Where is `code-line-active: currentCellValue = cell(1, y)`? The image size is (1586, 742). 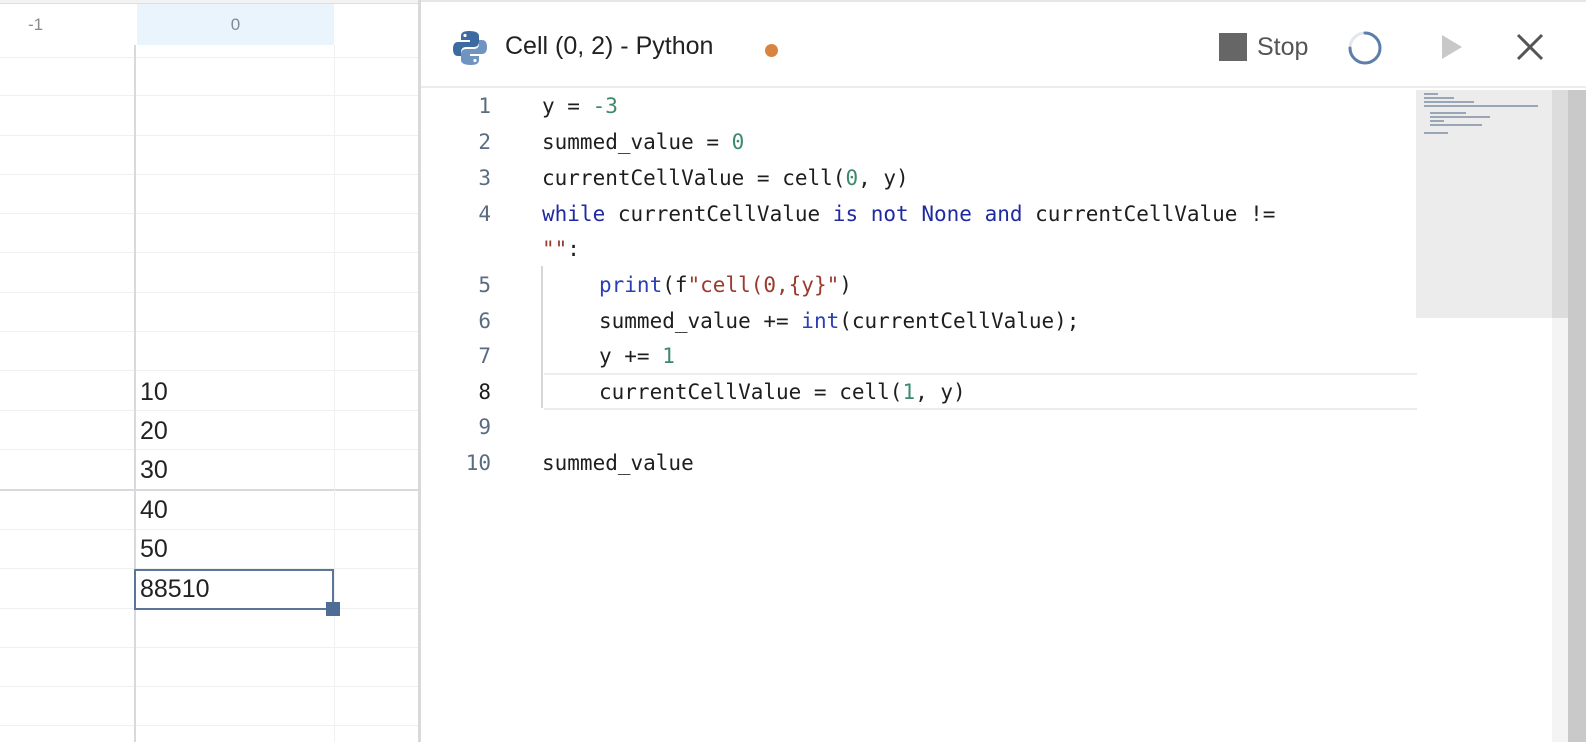
code-line-active: currentCellValue = cell(1, y) is located at coordinates (782, 392).